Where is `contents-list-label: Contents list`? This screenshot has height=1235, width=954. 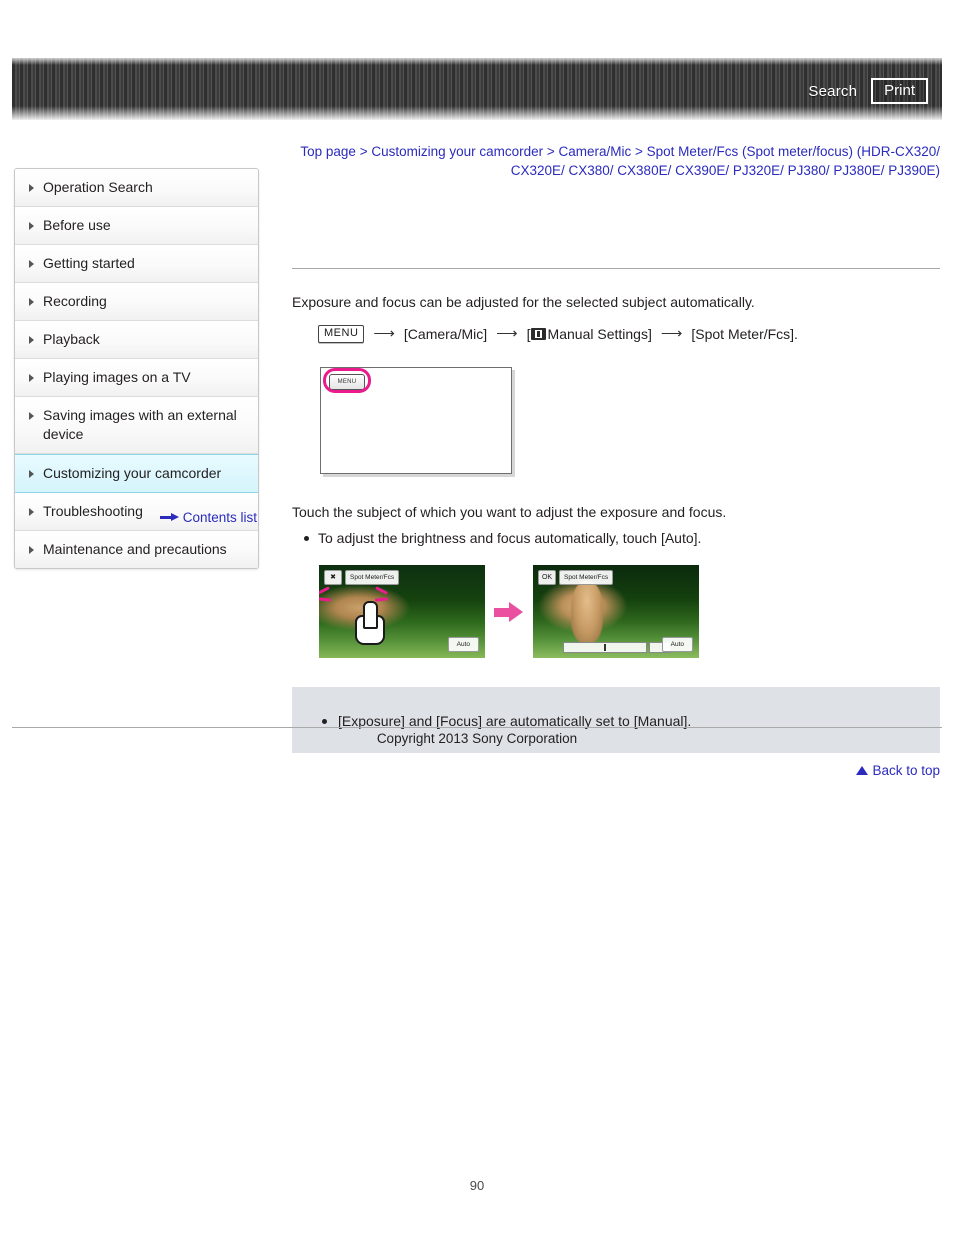 contents-list-label: Contents list is located at coordinates (219, 517).